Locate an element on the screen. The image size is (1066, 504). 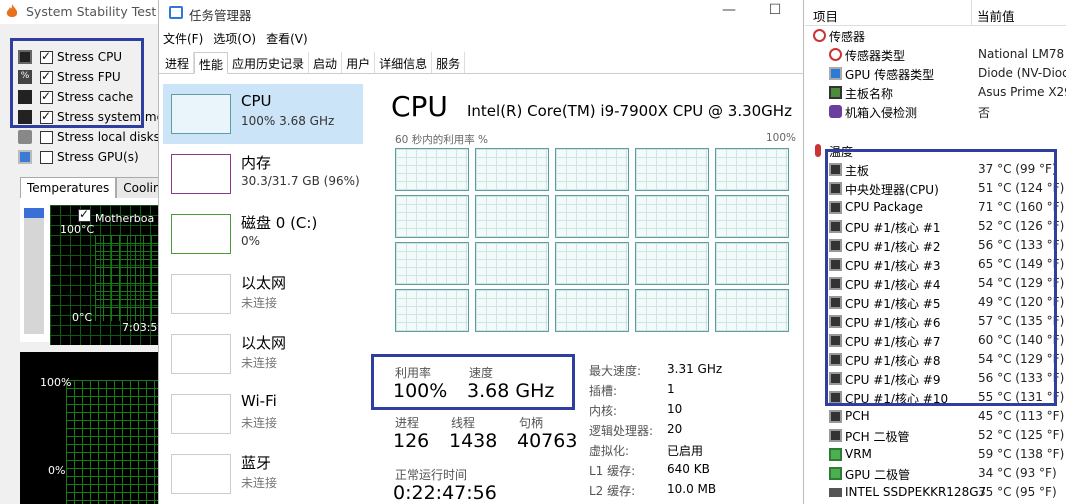
temperature-highlight-box is located at coordinates (941, 277).